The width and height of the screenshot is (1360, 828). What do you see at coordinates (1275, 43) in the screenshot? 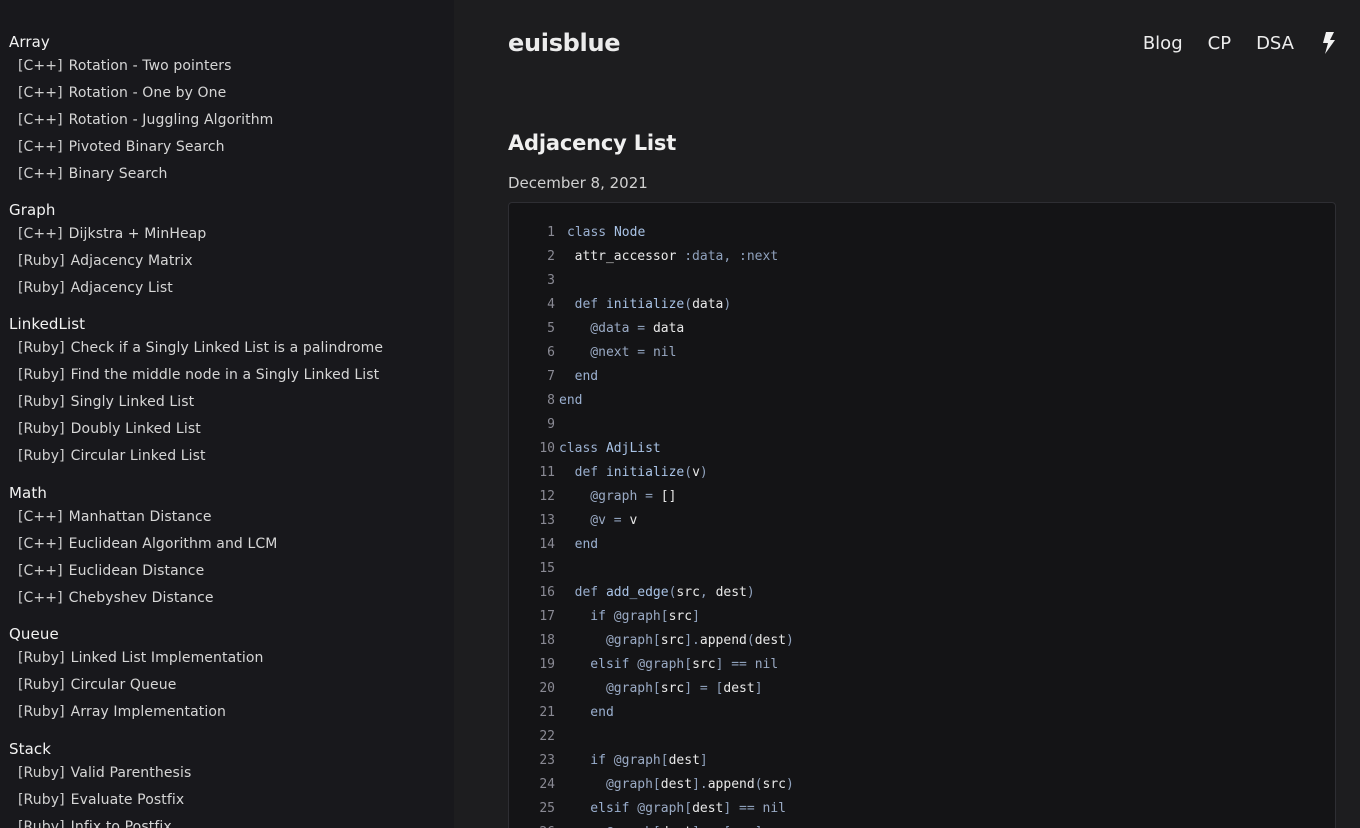
I see `nav-dsa: DSA` at bounding box center [1275, 43].